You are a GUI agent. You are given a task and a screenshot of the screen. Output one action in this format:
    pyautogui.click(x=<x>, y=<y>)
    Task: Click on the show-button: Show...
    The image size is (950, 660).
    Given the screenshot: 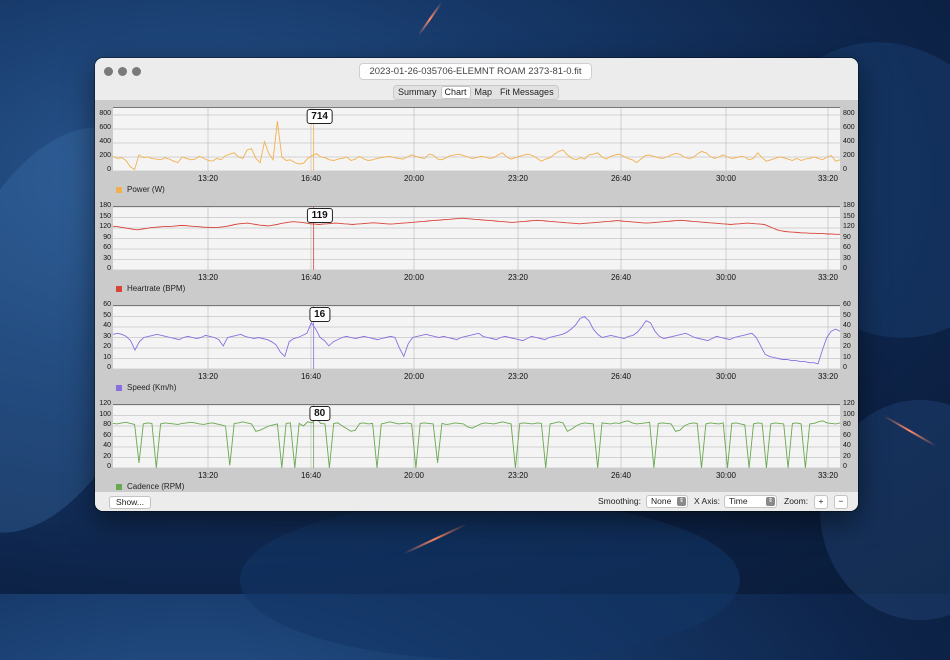 What is the action you would take?
    pyautogui.click(x=130, y=502)
    